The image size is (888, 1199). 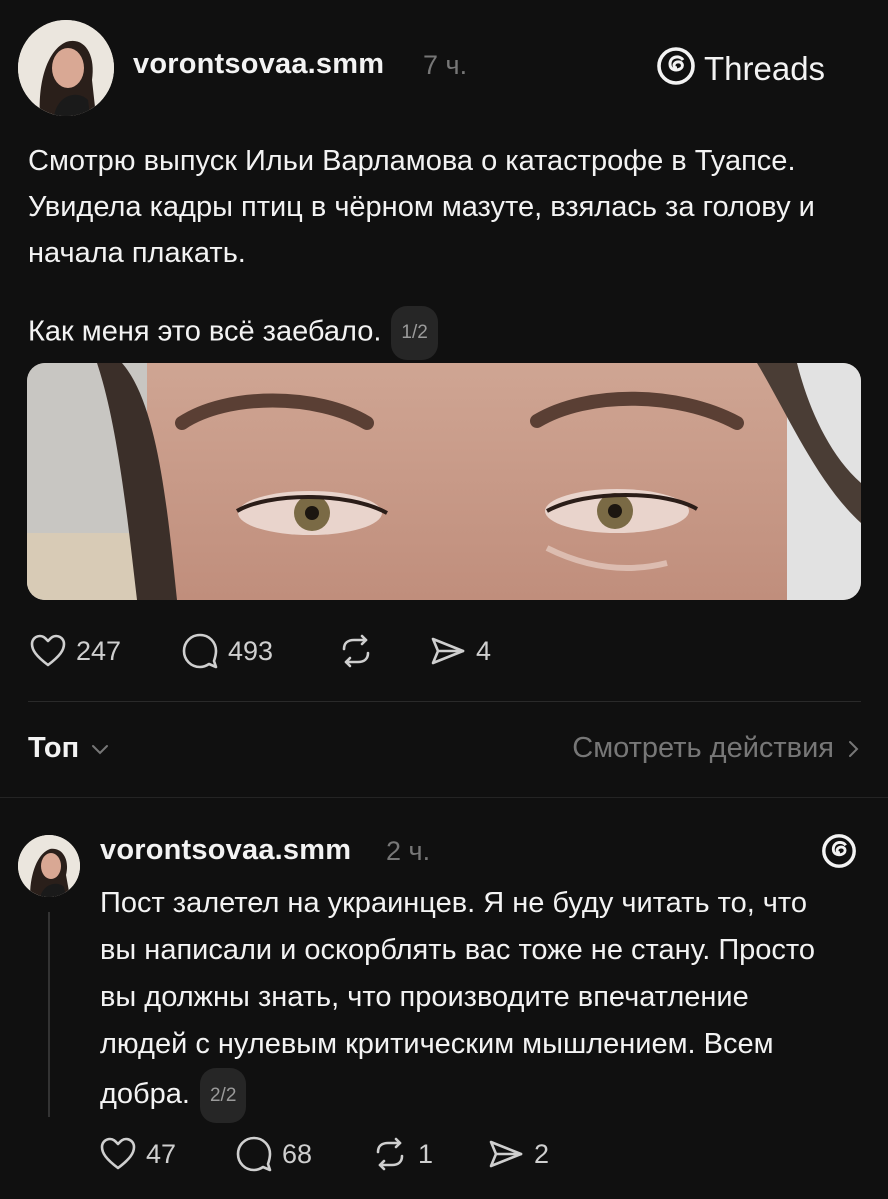 I want to click on reply-repost-count: 1, so click(x=426, y=1153).